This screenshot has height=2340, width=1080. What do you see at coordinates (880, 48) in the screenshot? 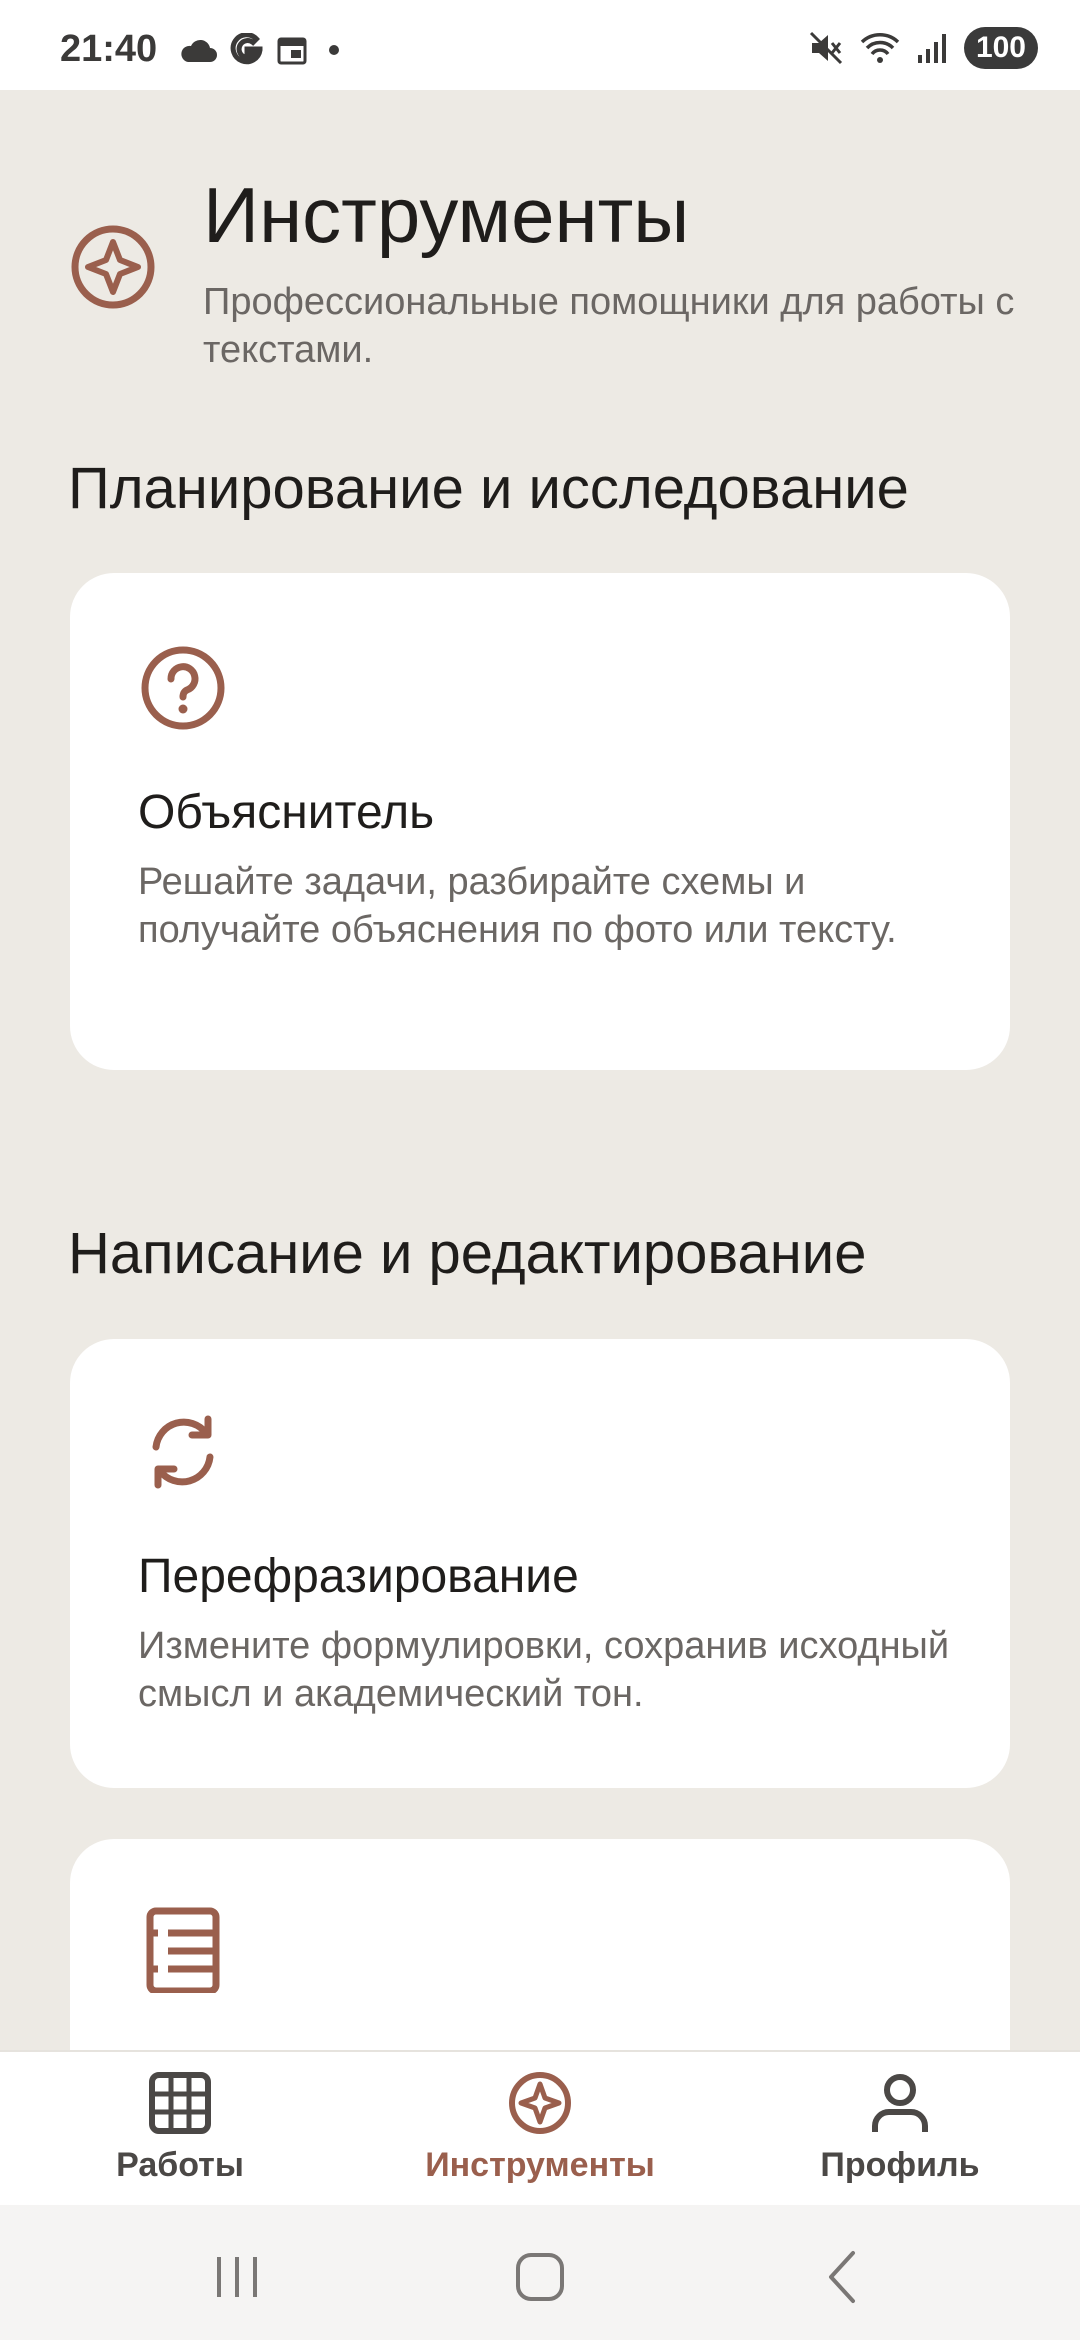
I see `wifi-icon` at bounding box center [880, 48].